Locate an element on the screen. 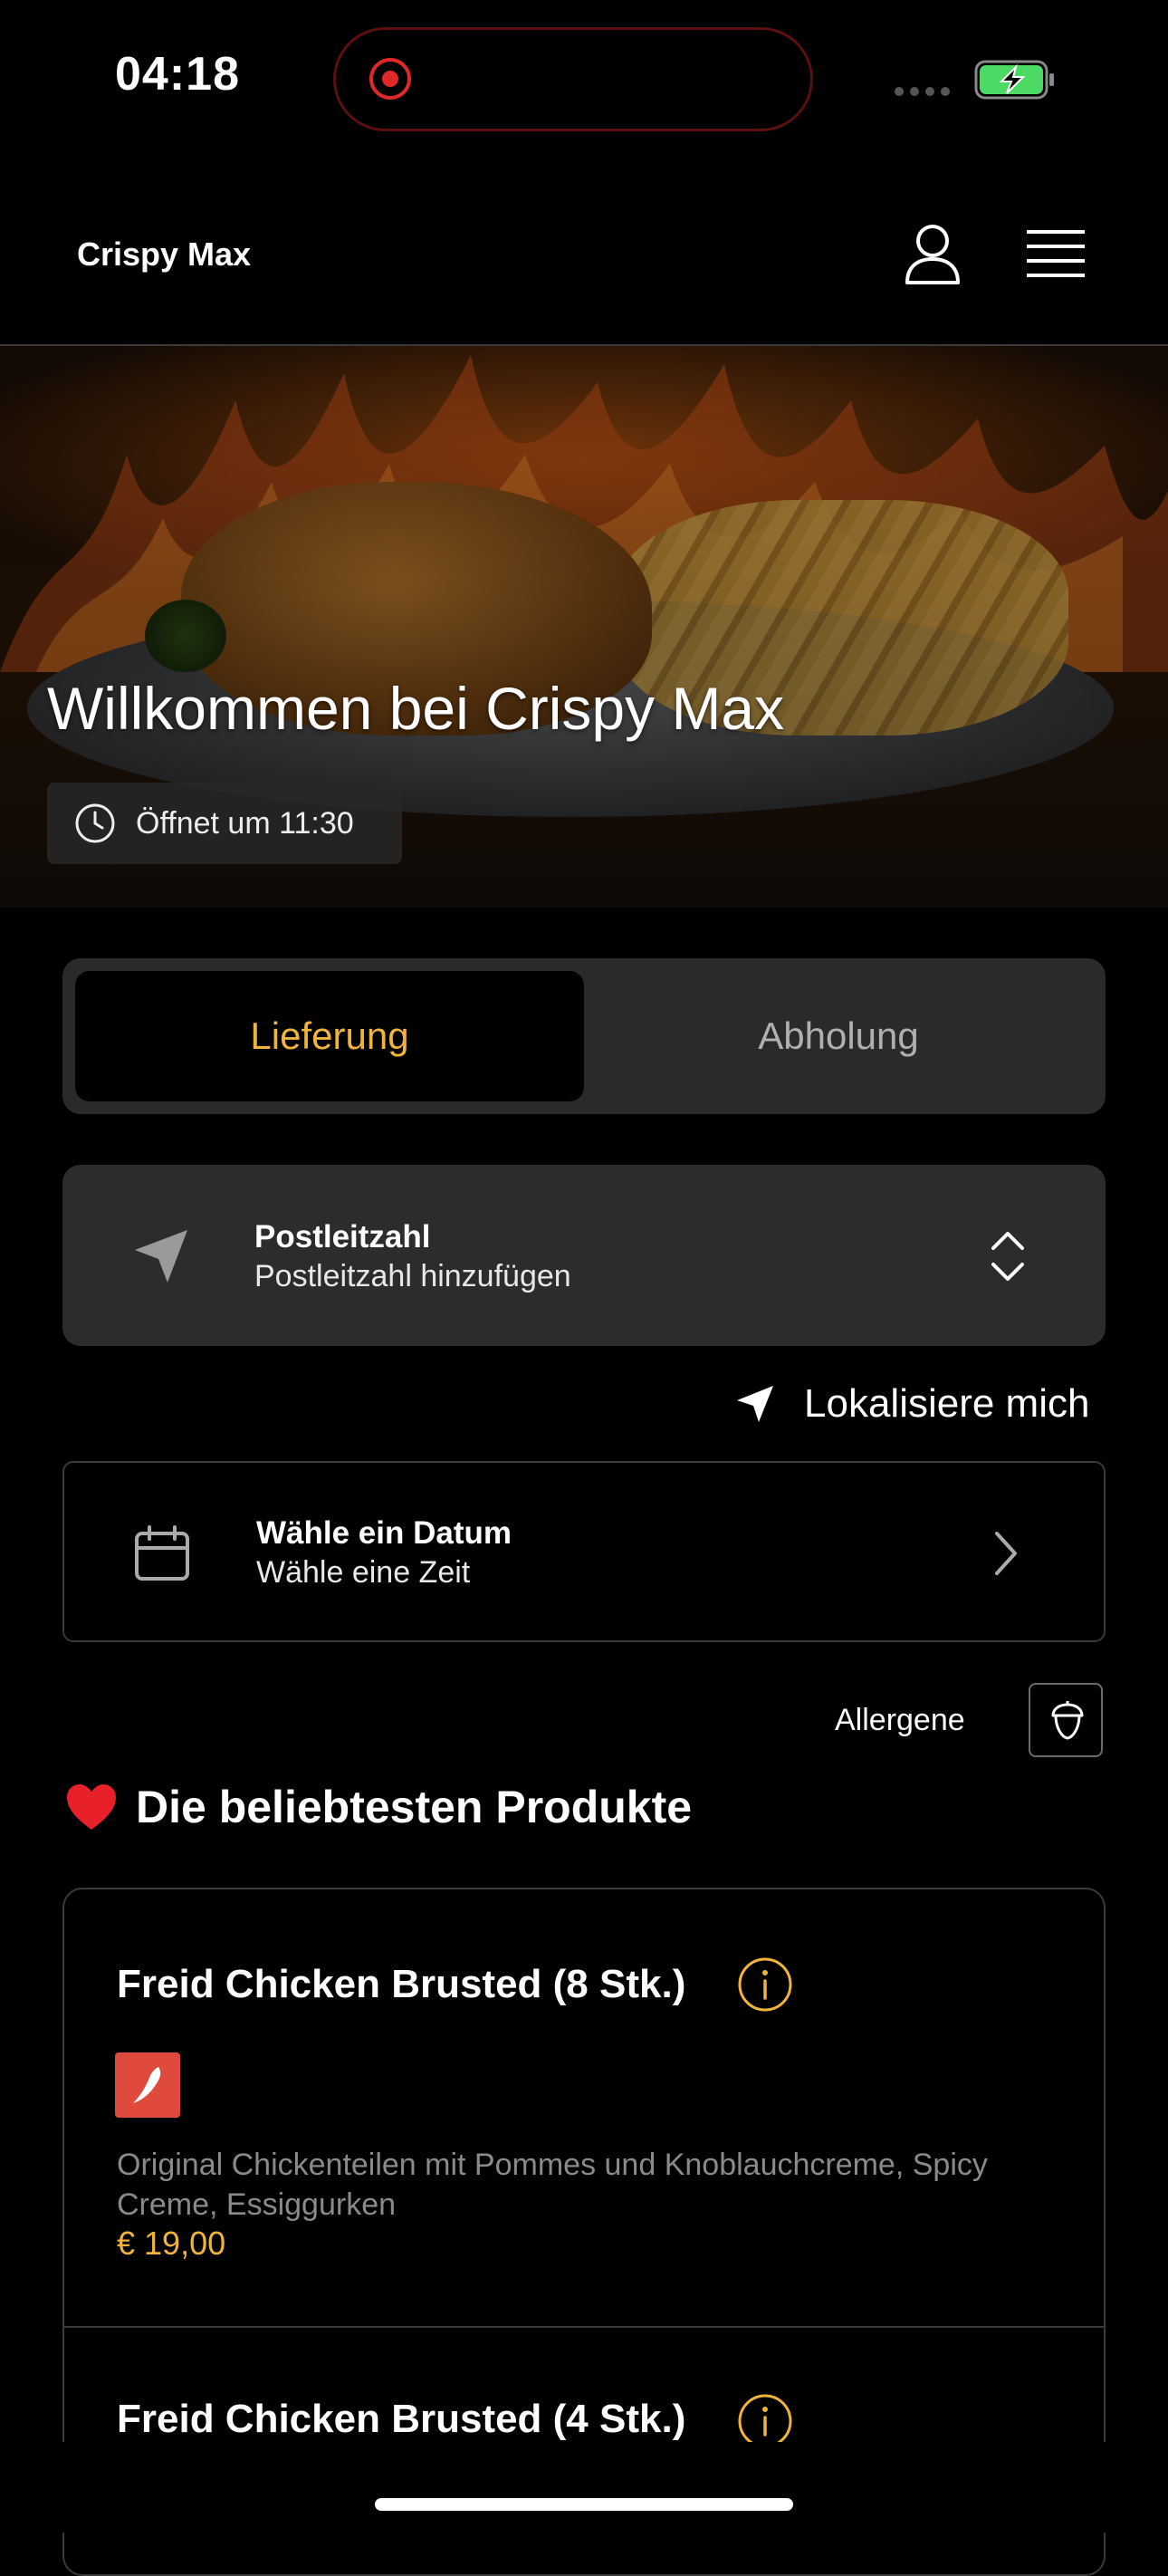 The image size is (1168, 2576). date-time-selector: Wähle ein Datum Wähle eine Zeit is located at coordinates (584, 1551).